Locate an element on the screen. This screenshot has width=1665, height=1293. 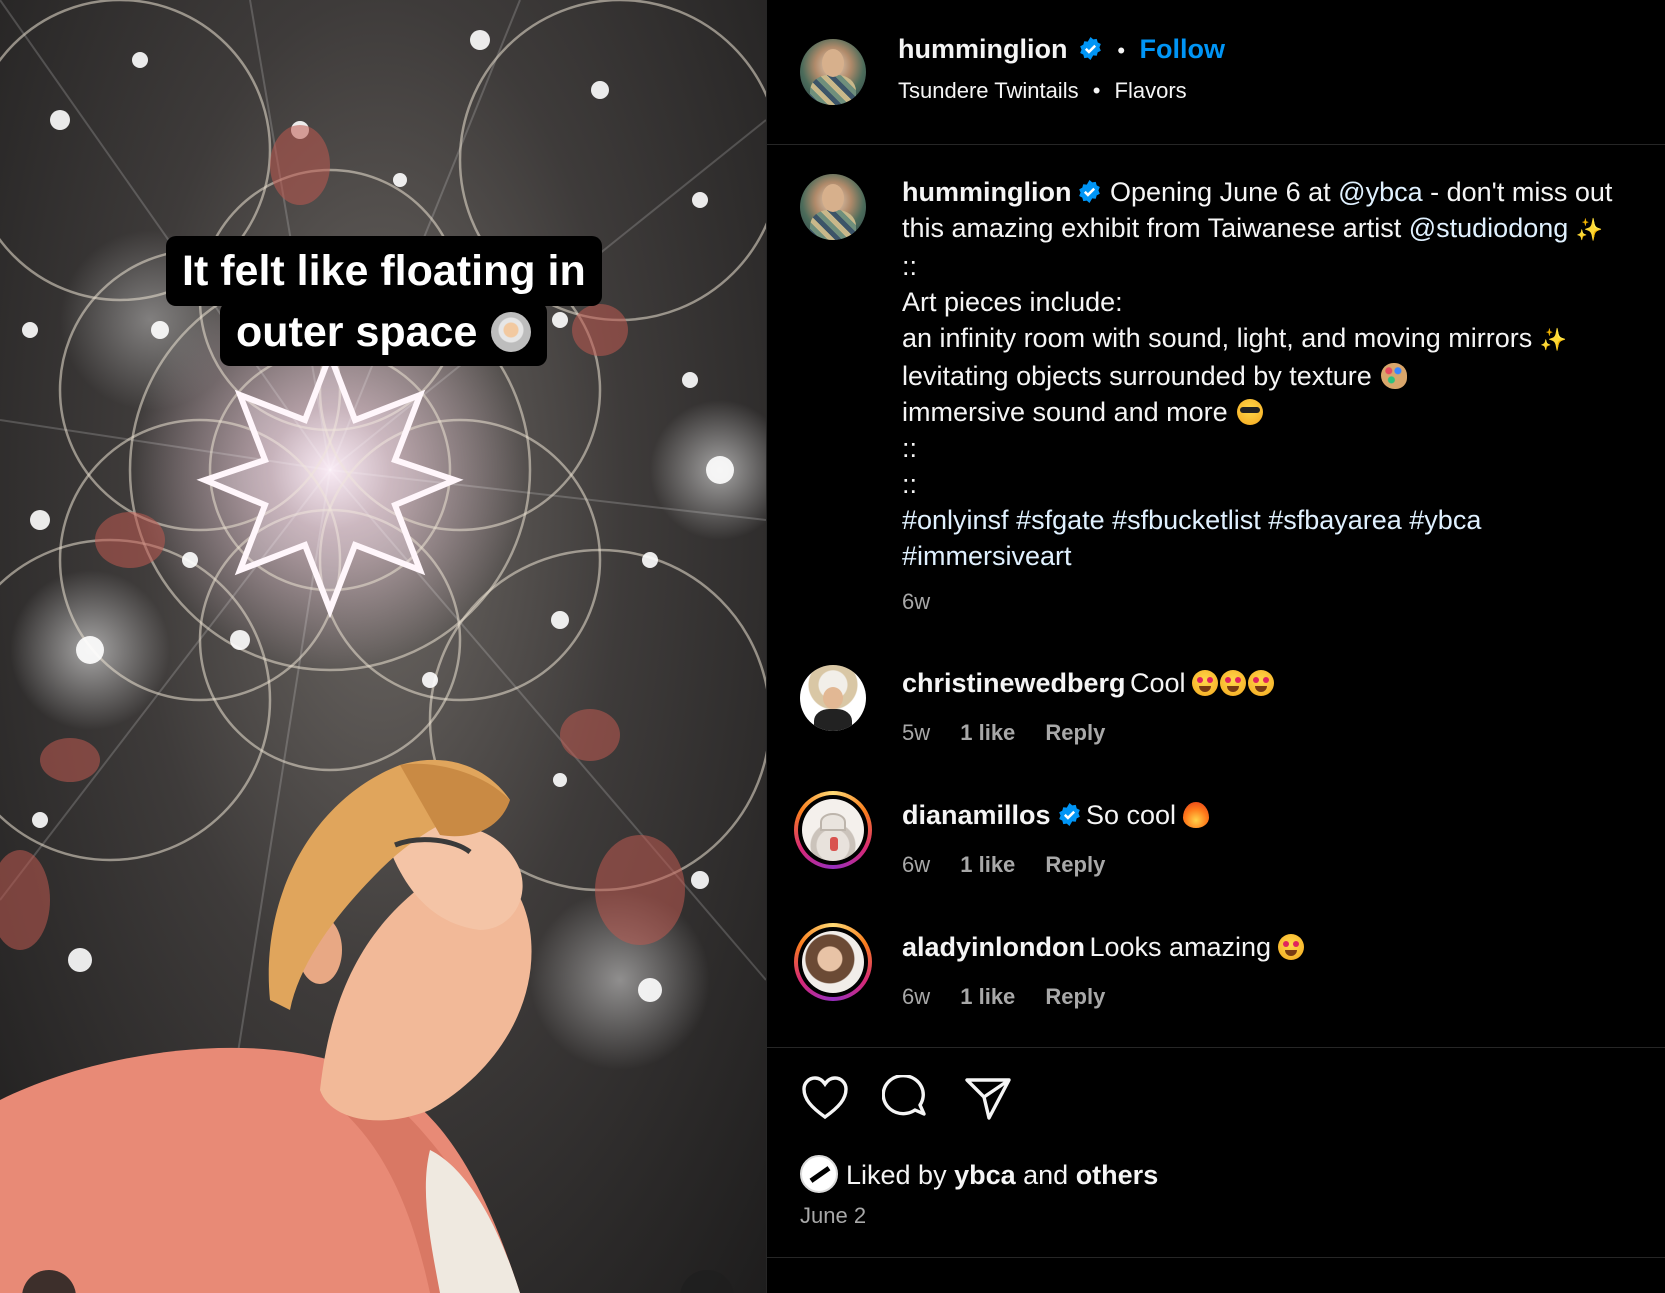
commenter-avatar is located at coordinates (833, 698).